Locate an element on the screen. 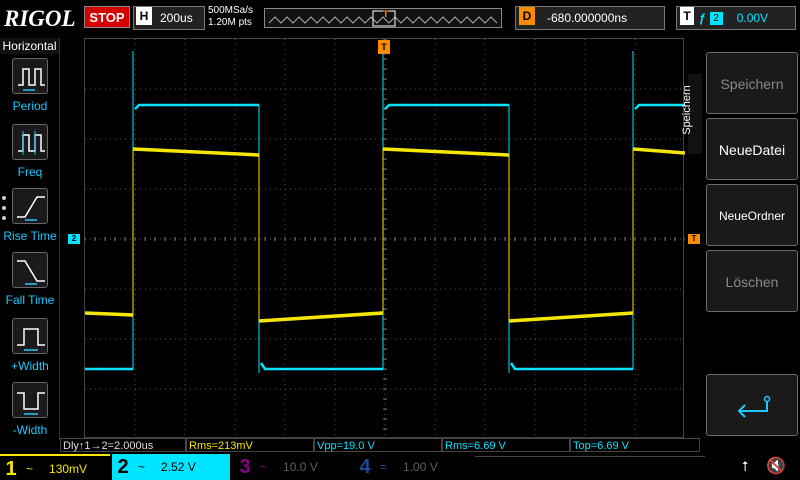 The image size is (800, 480). delete-button: Löschen is located at coordinates (752, 281).